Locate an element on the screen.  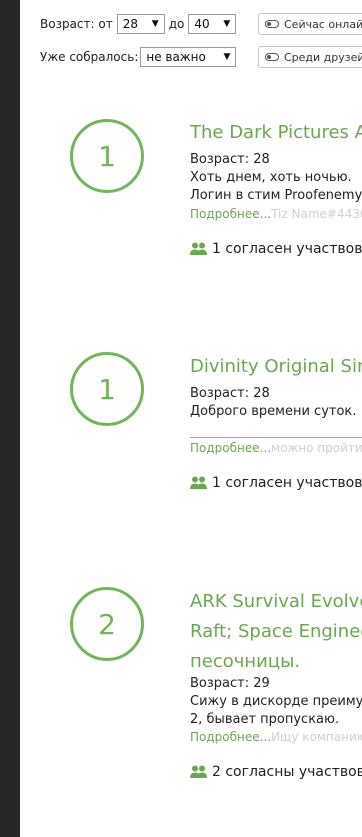
game-title-line: Raft; Space Engineers; is located at coordinates (276, 631).